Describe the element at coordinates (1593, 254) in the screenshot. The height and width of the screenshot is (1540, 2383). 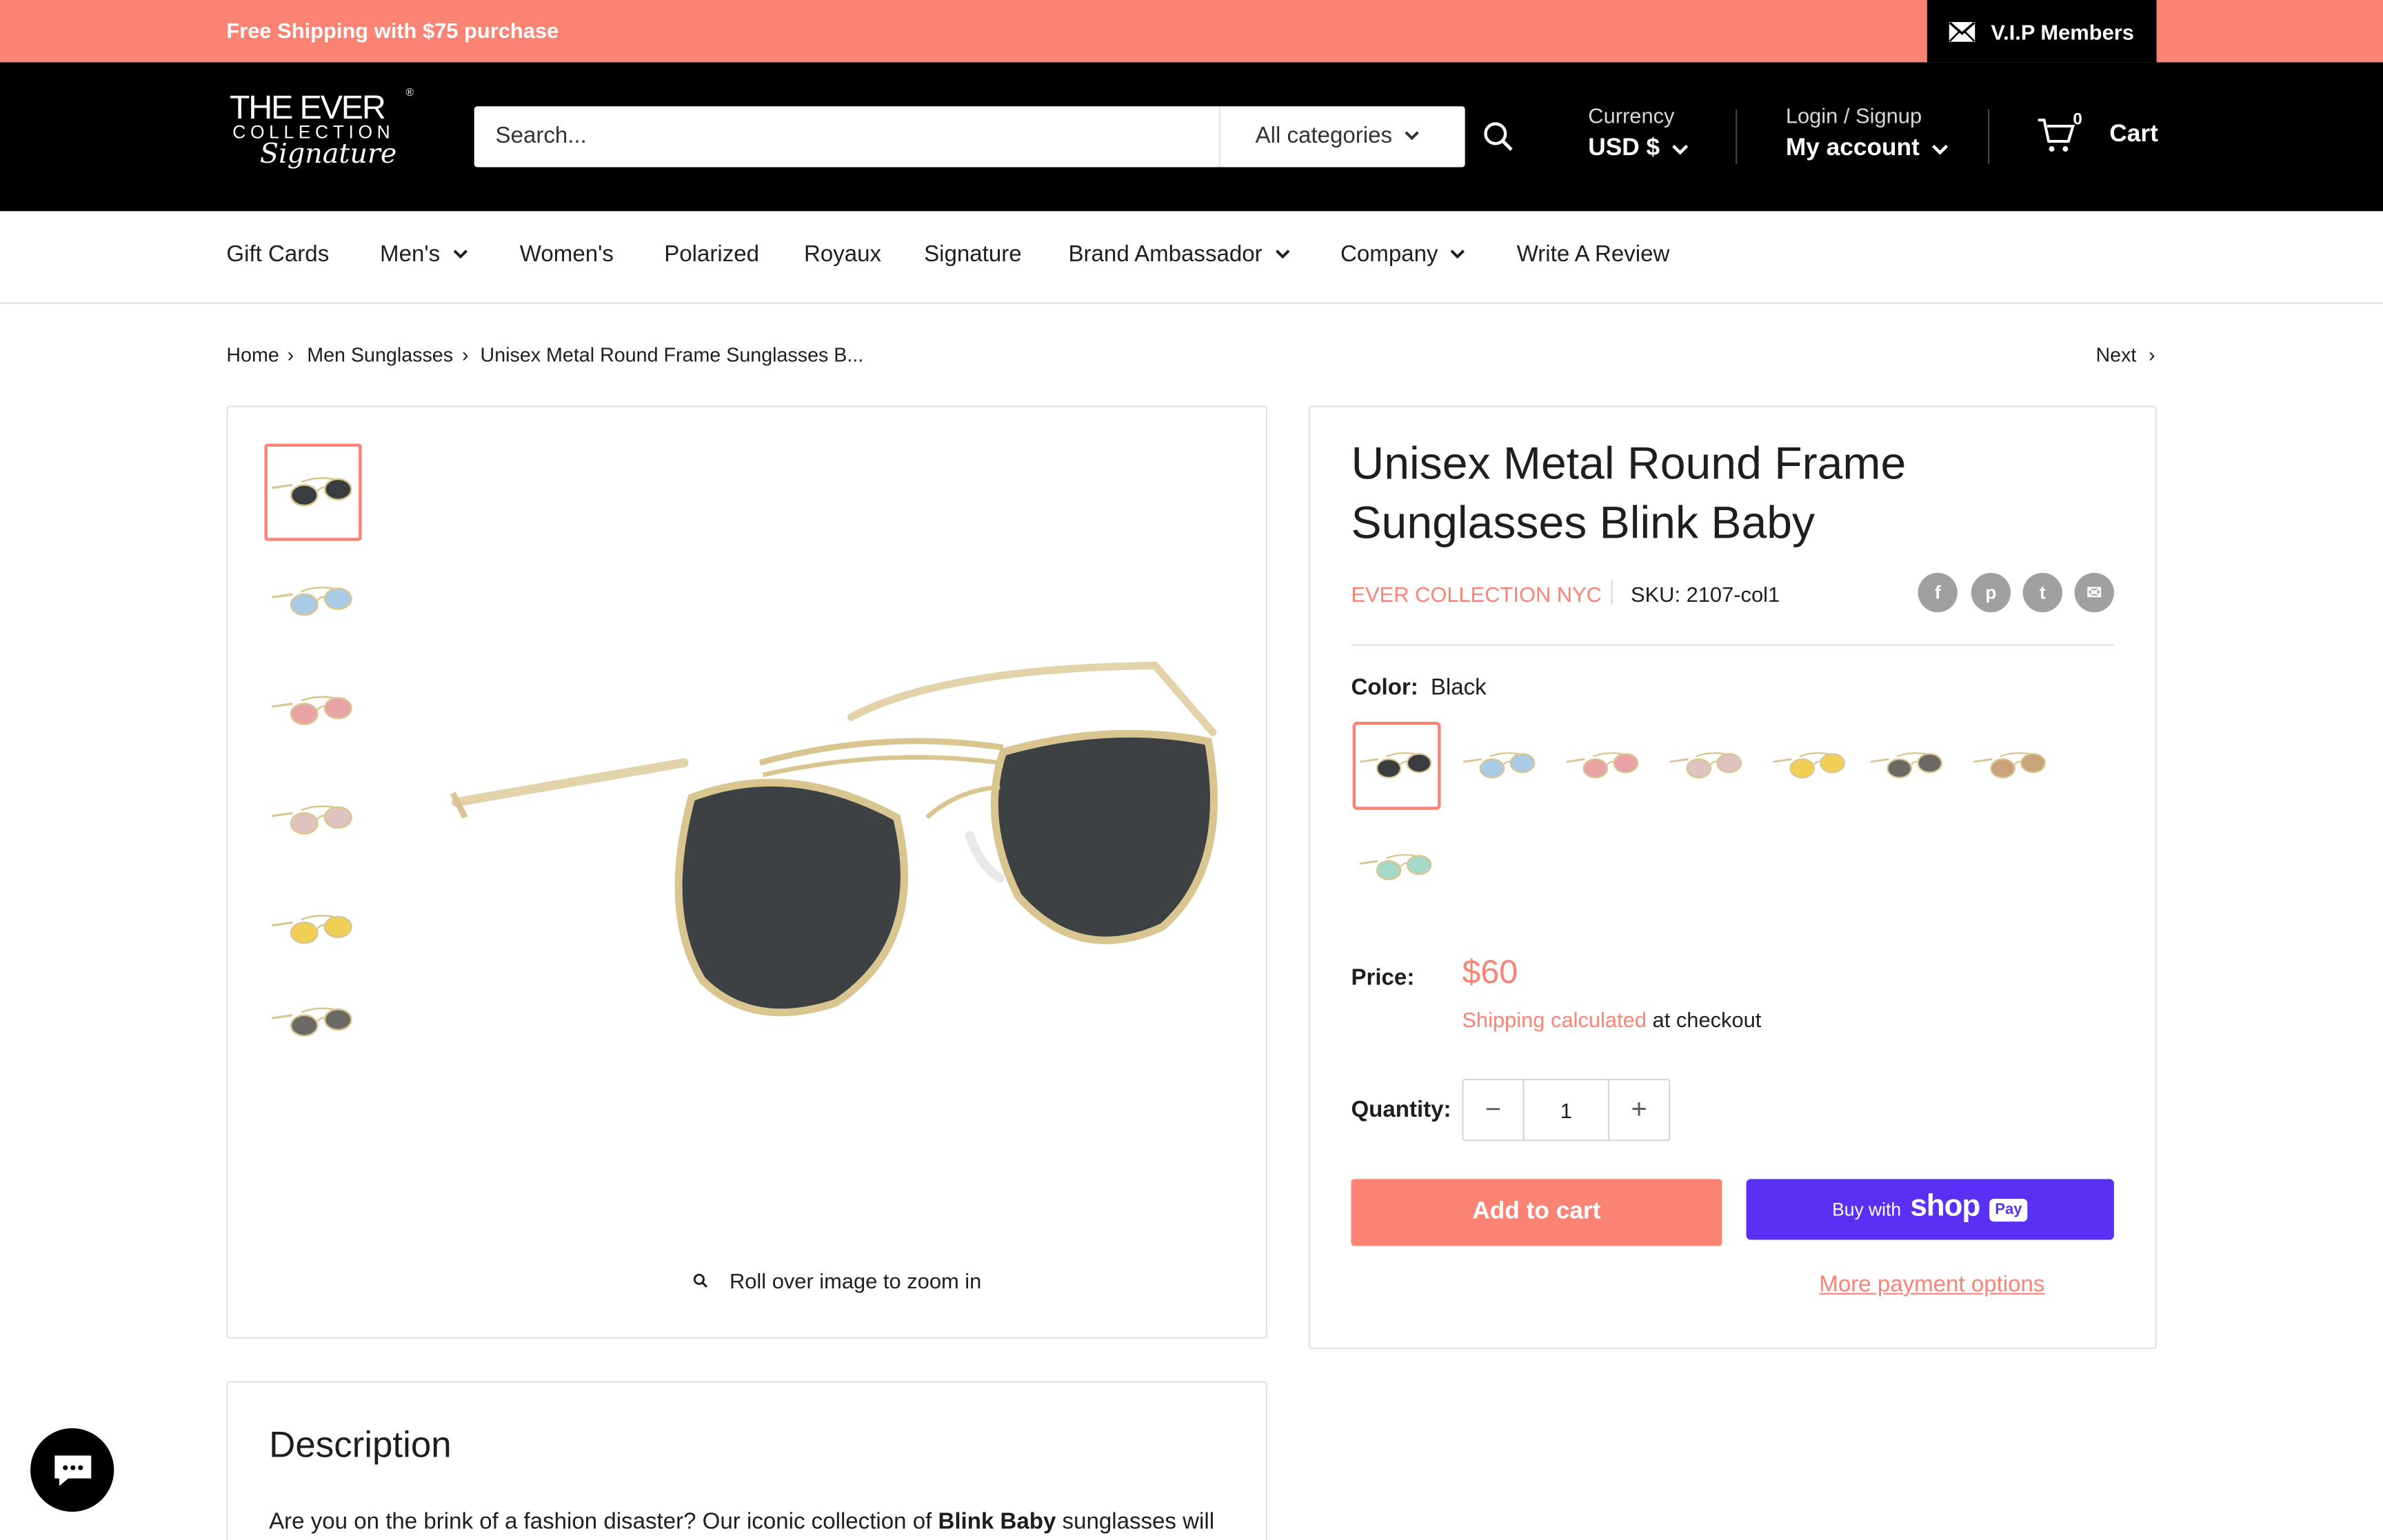
I see `nav-write-review: Write A Review` at that location.